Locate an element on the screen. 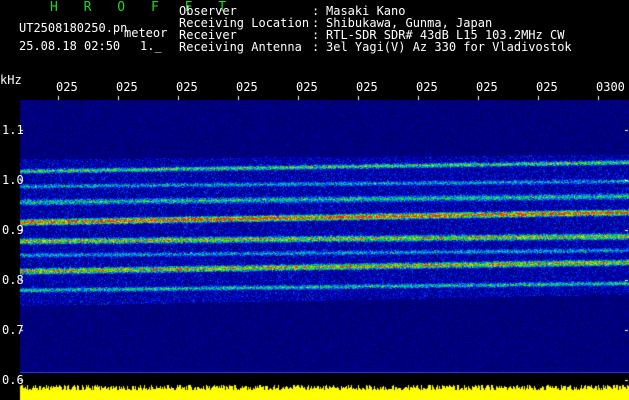 Image resolution: width=629 pixels, height=400 pixels. info-value-antenna: 3el Yagi(V) Az 330 for Vladivostok is located at coordinates (449, 47).